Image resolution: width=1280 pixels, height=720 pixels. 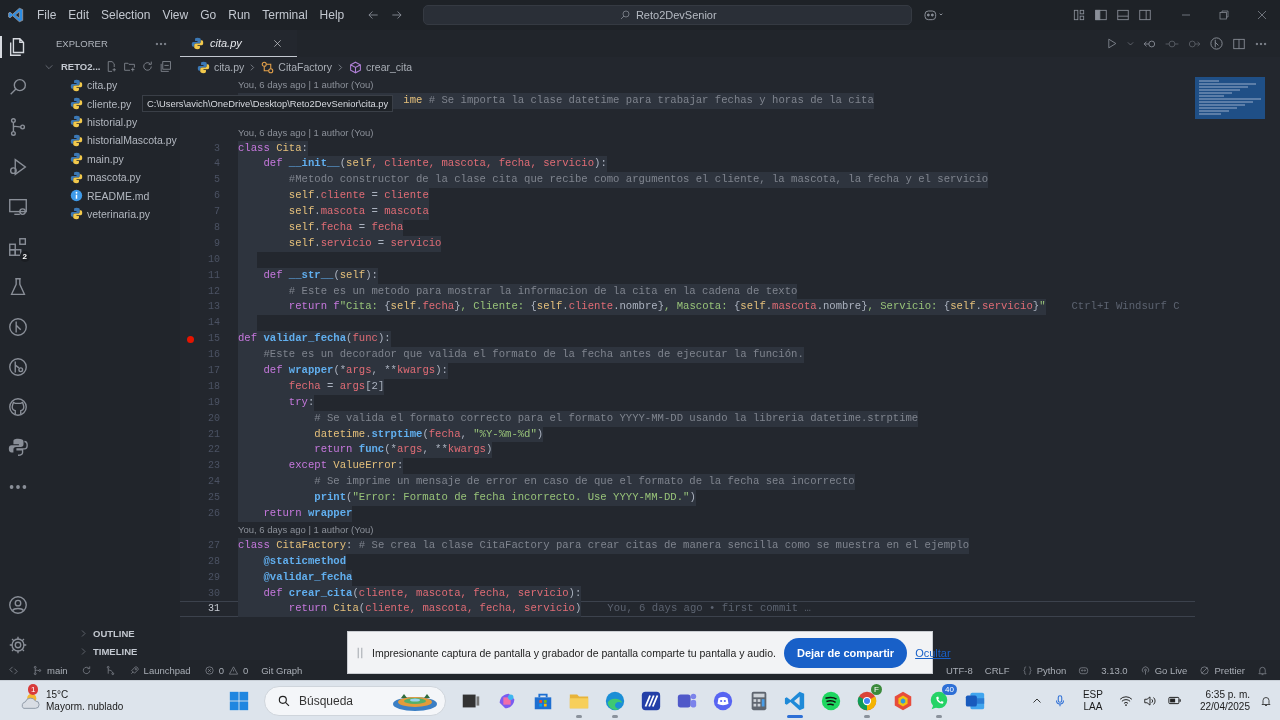 What do you see at coordinates (285, 15) in the screenshot?
I see `menu-item: Terminal` at bounding box center [285, 15].